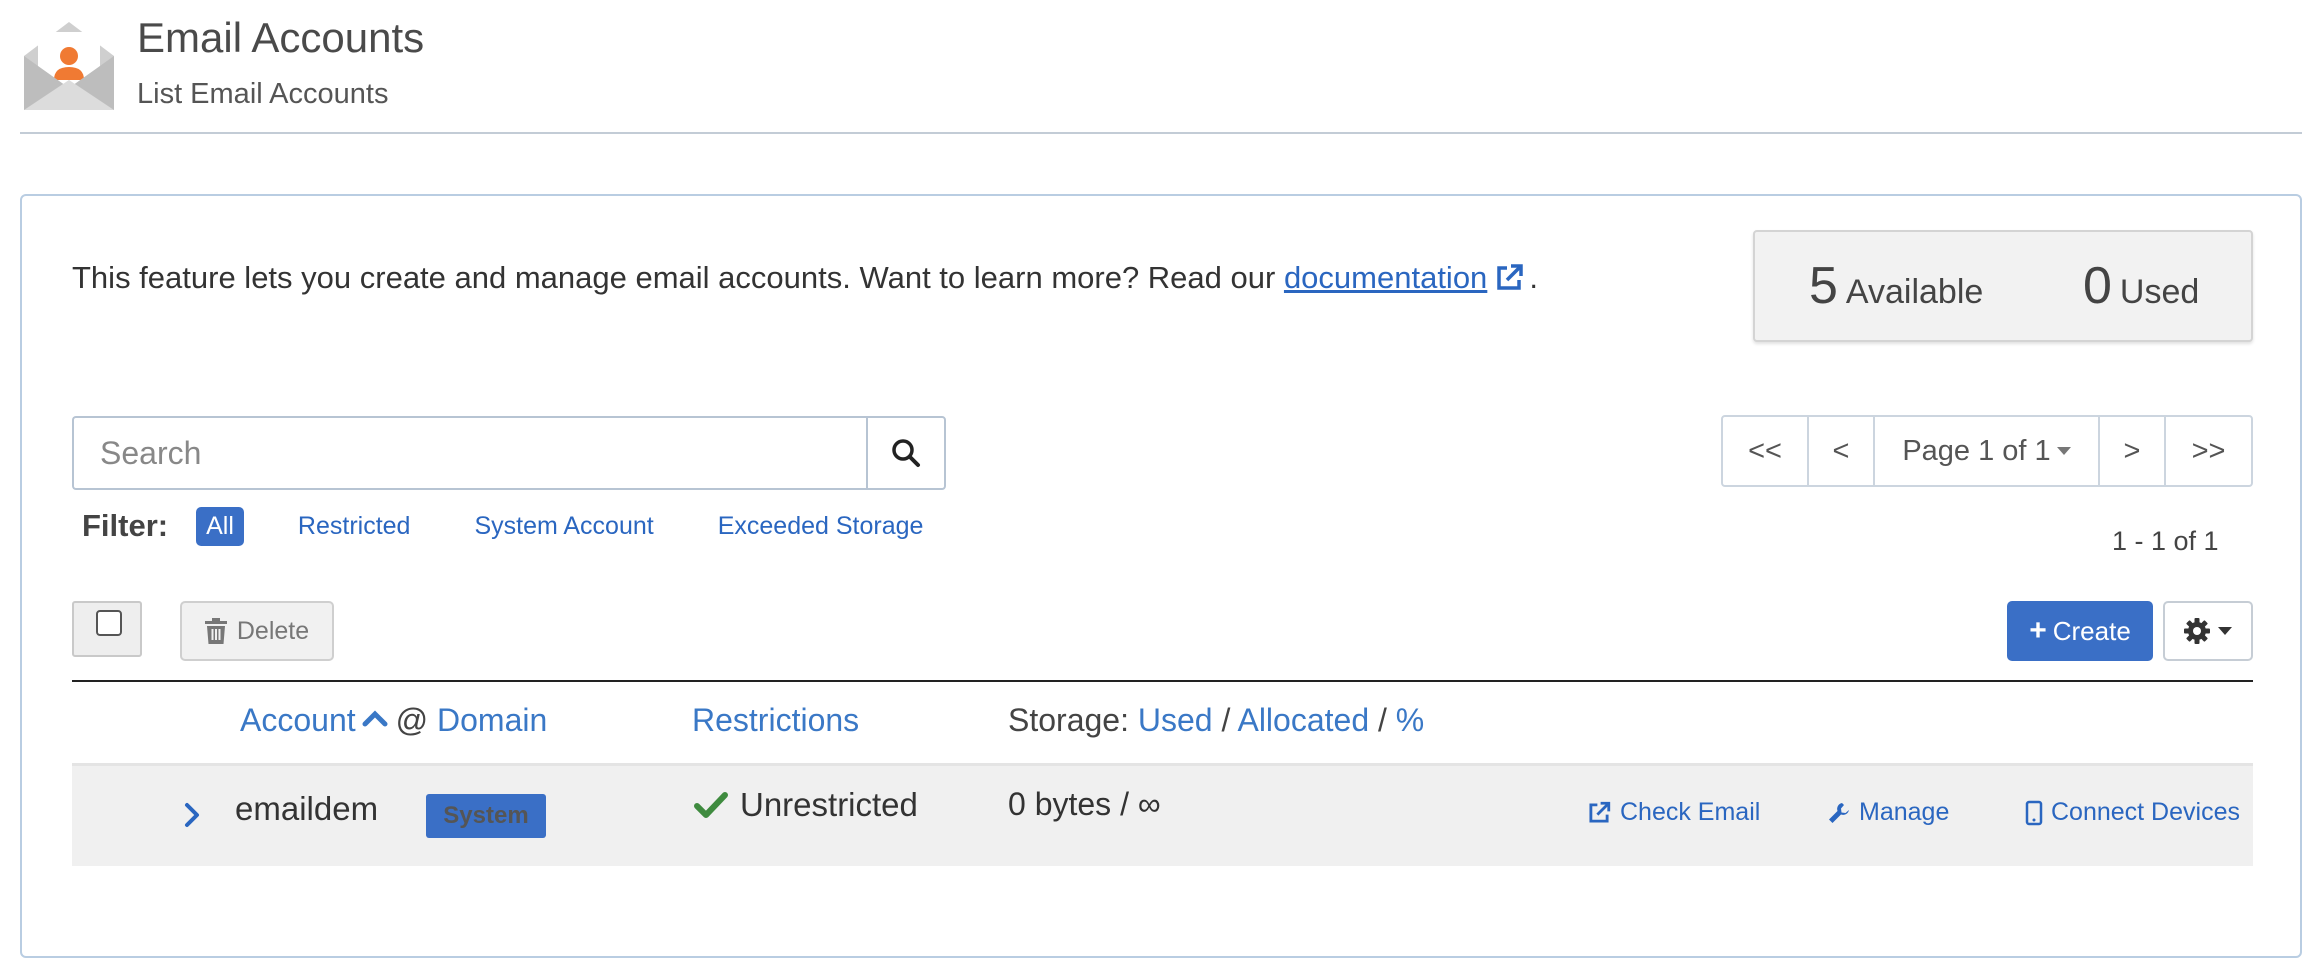 This screenshot has width=2312, height=974. I want to click on quota-used-count: 0, so click(2097, 286).